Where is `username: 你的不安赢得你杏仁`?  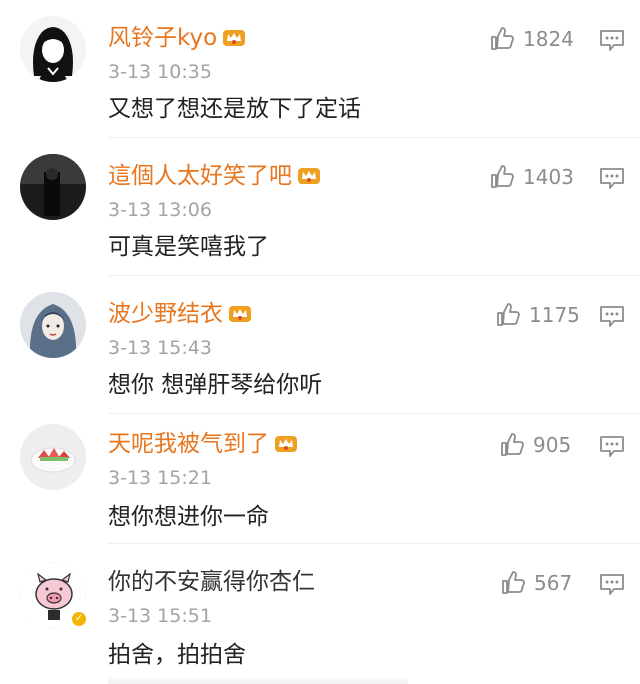 username: 你的不安赢得你杏仁 is located at coordinates (211, 582).